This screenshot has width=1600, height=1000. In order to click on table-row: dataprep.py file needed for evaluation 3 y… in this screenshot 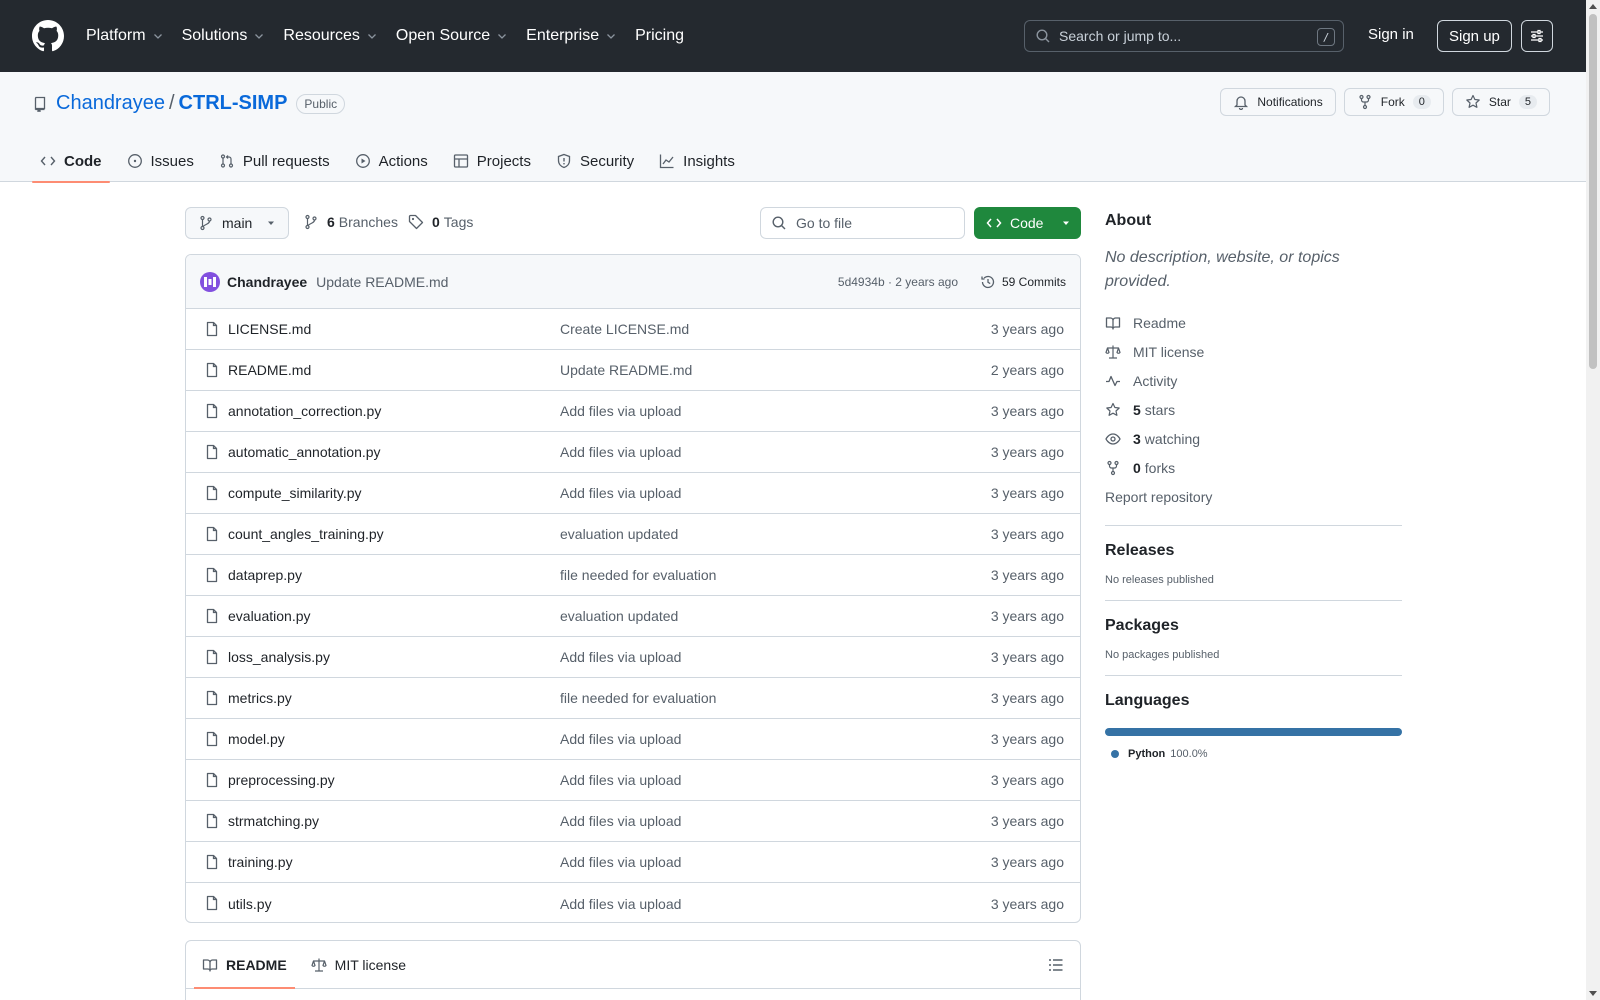, I will do `click(633, 575)`.